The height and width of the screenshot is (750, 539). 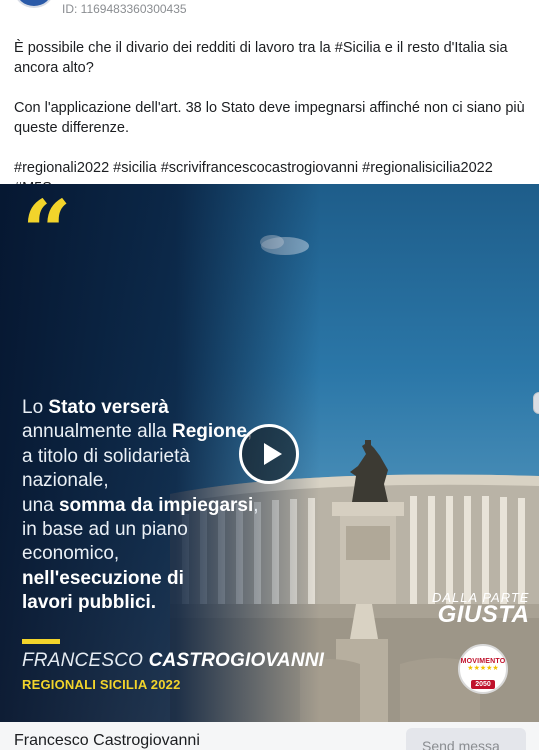 I want to click on m5s-logo: MOVIMENTO ★★★★★ 2050, so click(x=483, y=669).